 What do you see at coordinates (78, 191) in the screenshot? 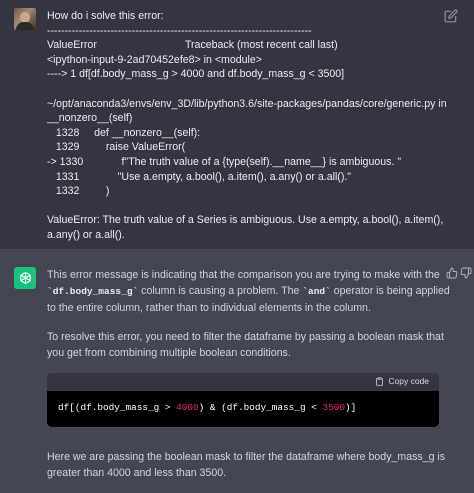
I see `user-message-line: 1332 )` at bounding box center [78, 191].